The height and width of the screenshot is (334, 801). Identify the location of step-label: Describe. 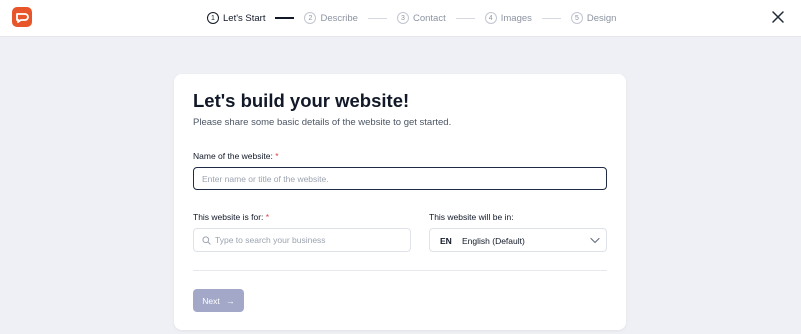
(339, 18).